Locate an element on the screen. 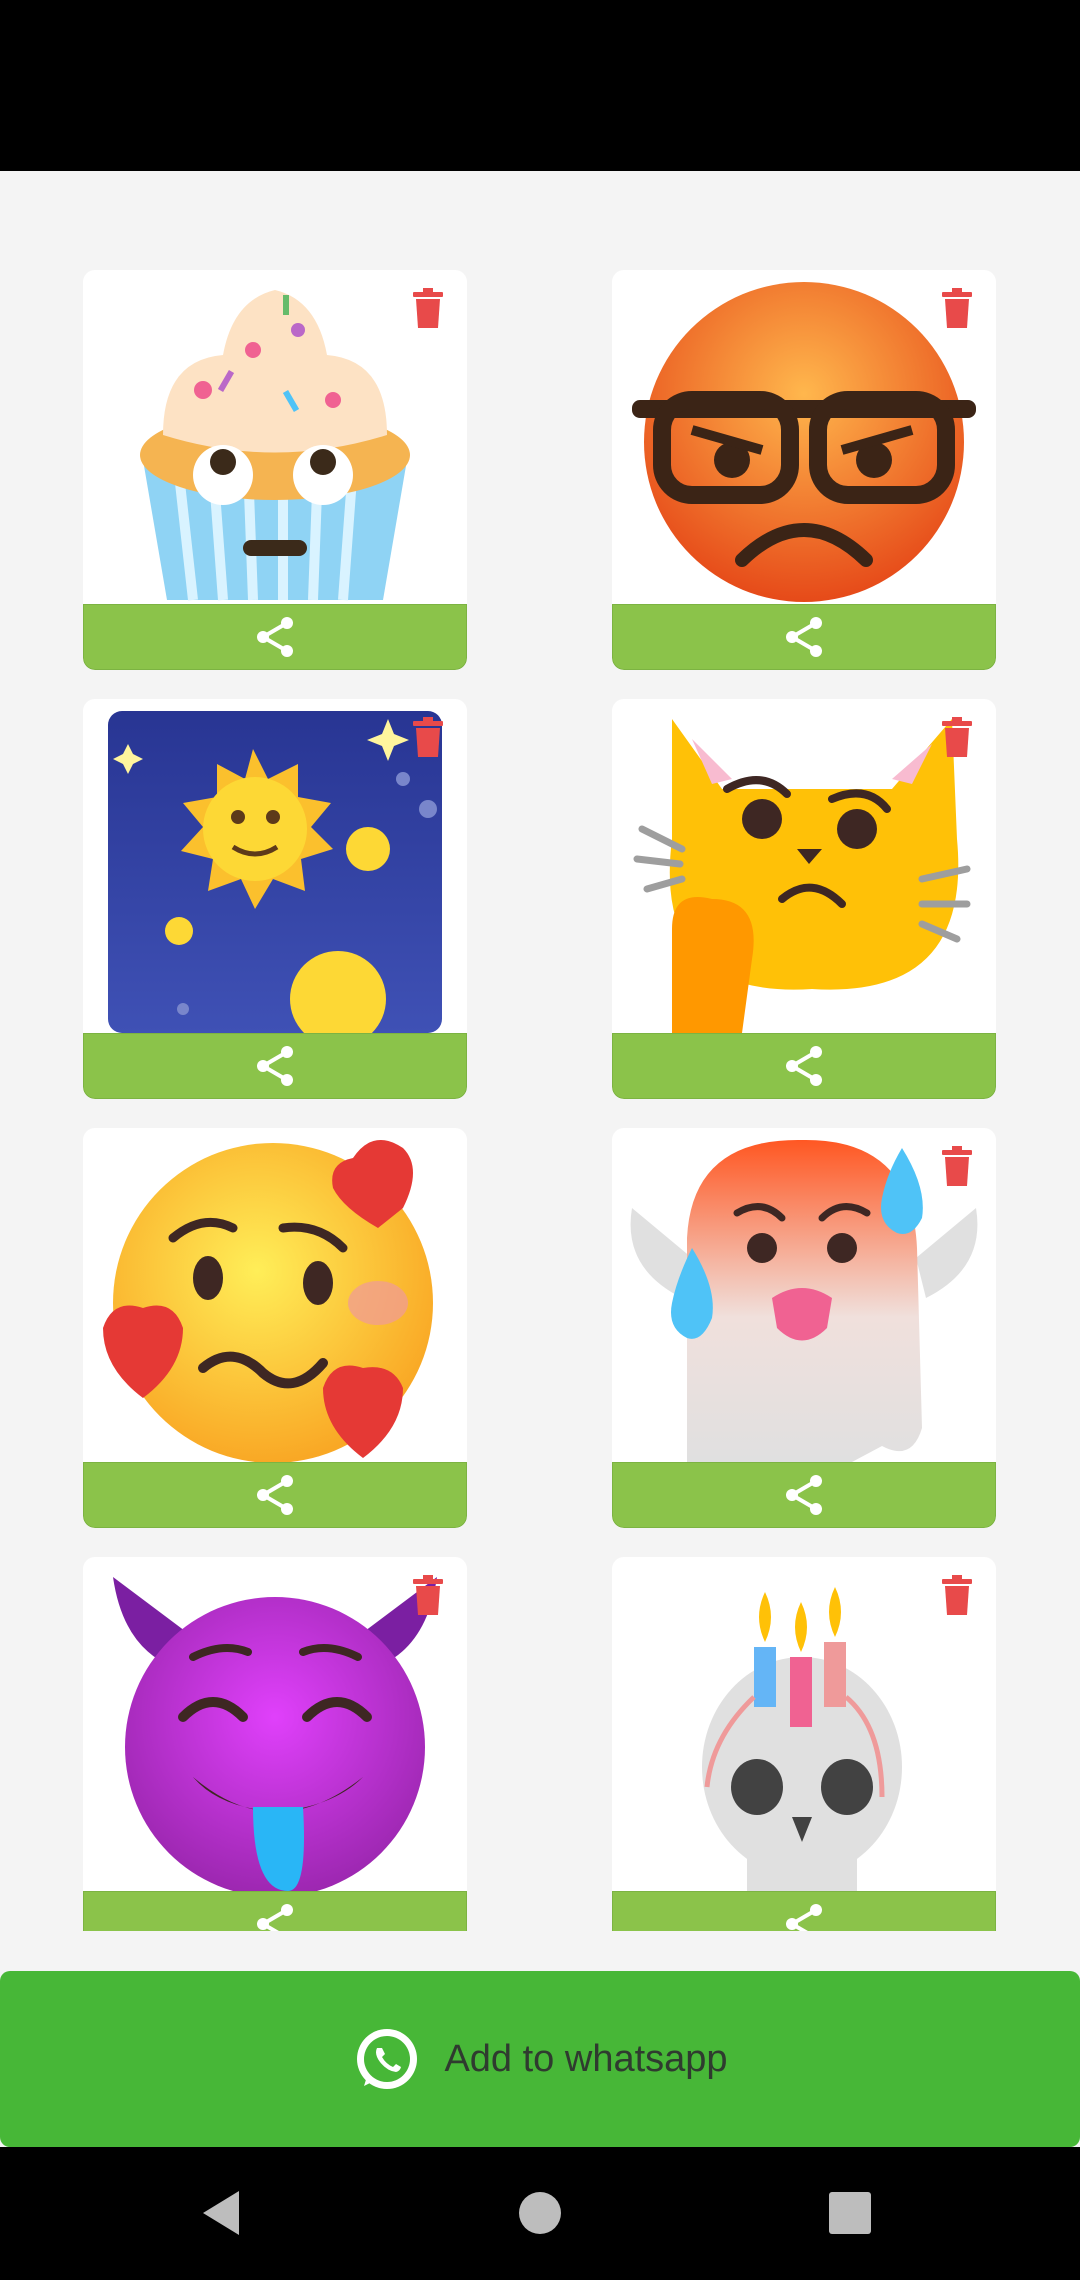  woozy-broken-heart-emoji-image is located at coordinates (275, 1295).